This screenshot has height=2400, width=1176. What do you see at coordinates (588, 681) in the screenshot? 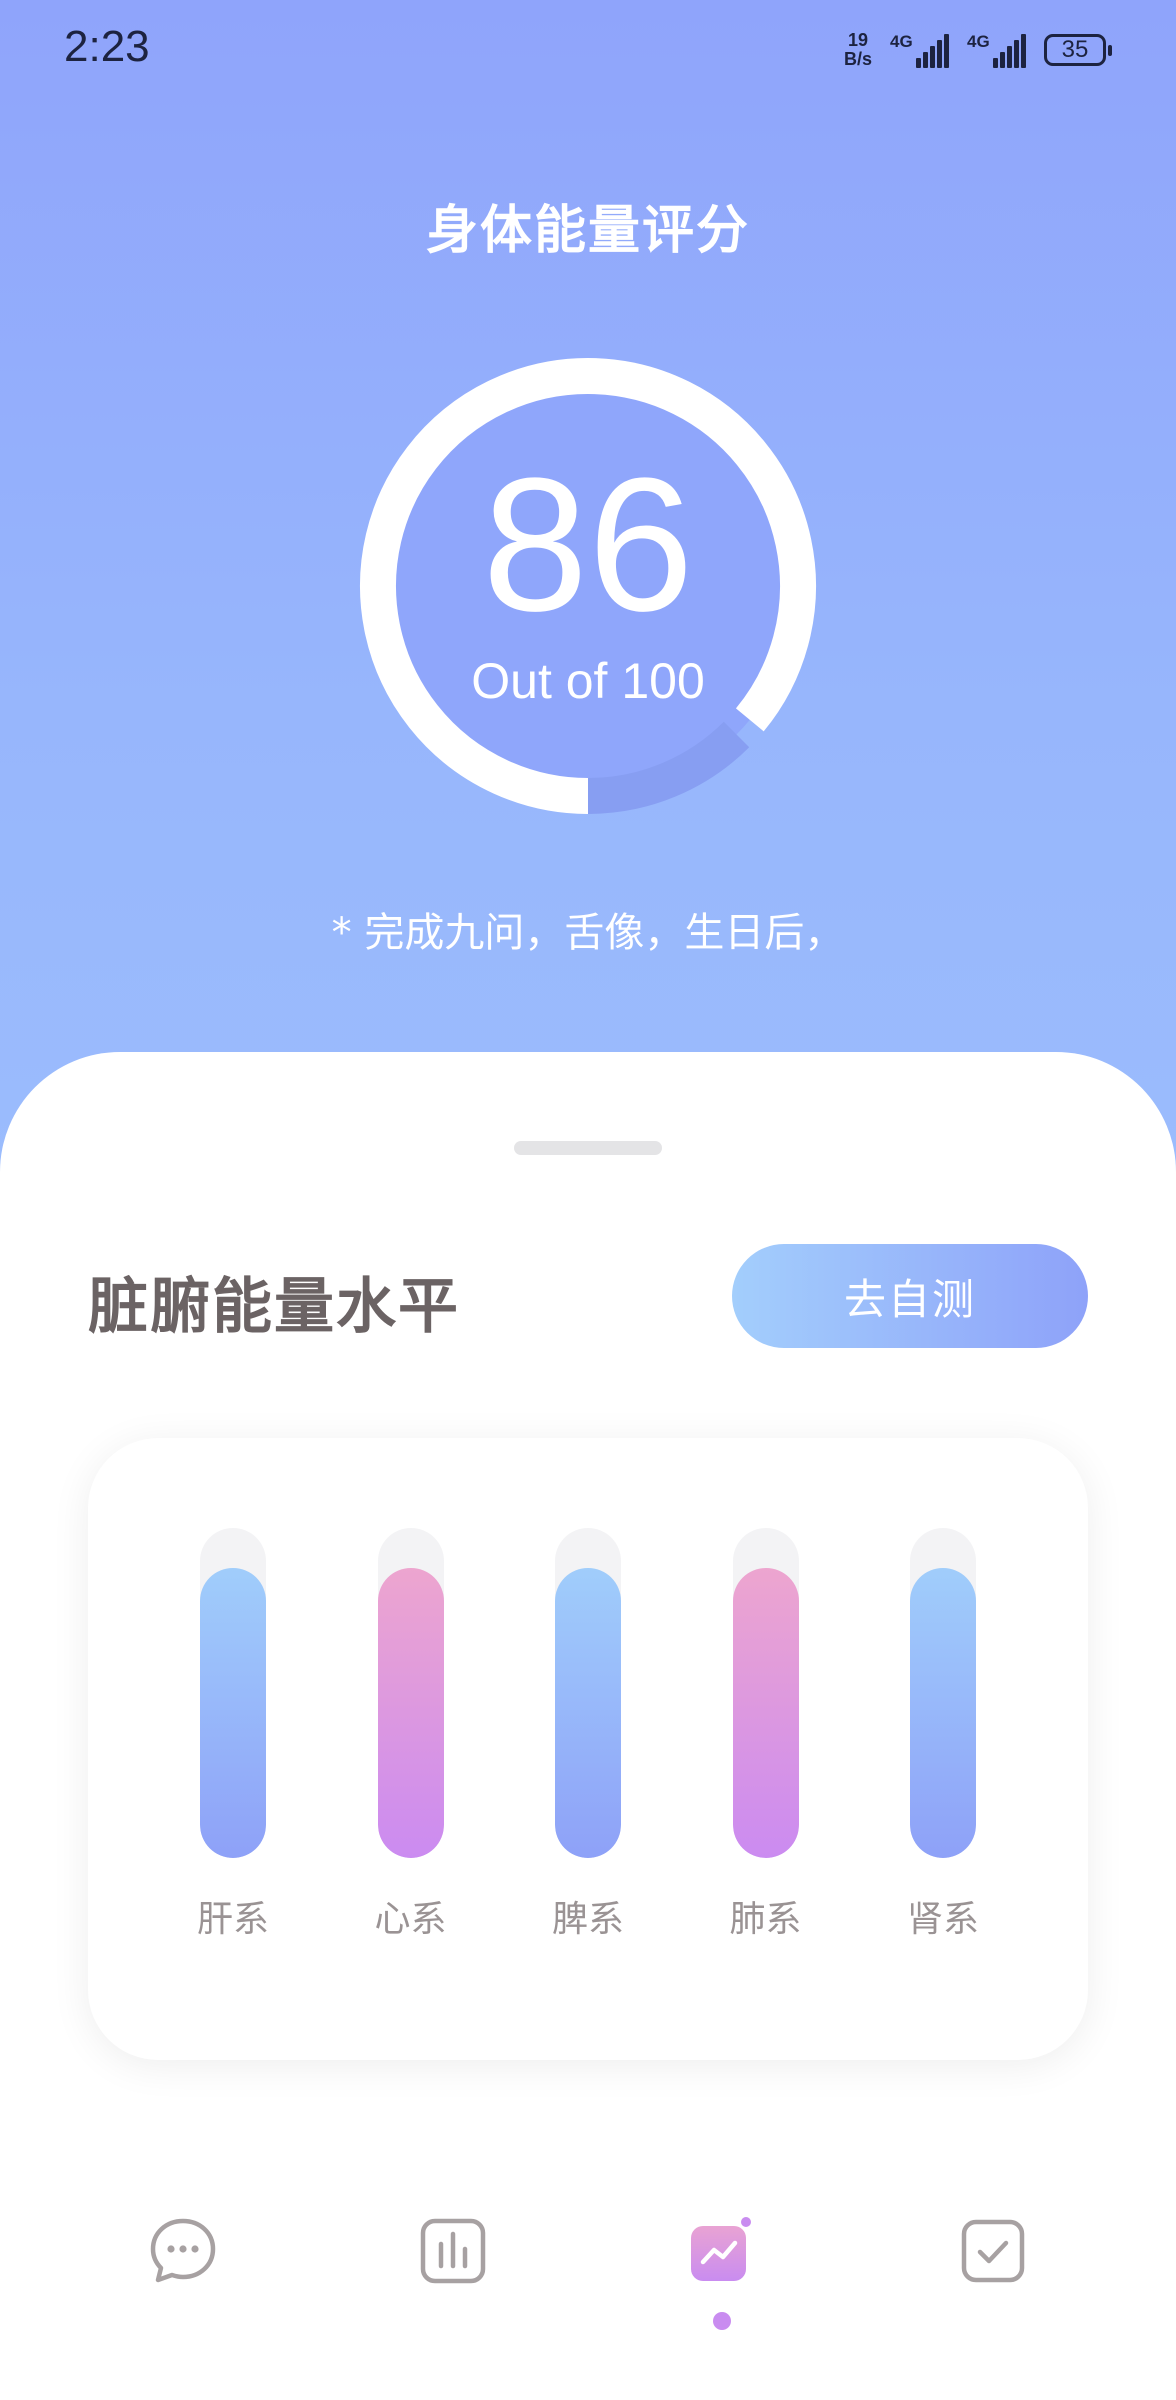
I see `score-subtitle: Out of 100` at bounding box center [588, 681].